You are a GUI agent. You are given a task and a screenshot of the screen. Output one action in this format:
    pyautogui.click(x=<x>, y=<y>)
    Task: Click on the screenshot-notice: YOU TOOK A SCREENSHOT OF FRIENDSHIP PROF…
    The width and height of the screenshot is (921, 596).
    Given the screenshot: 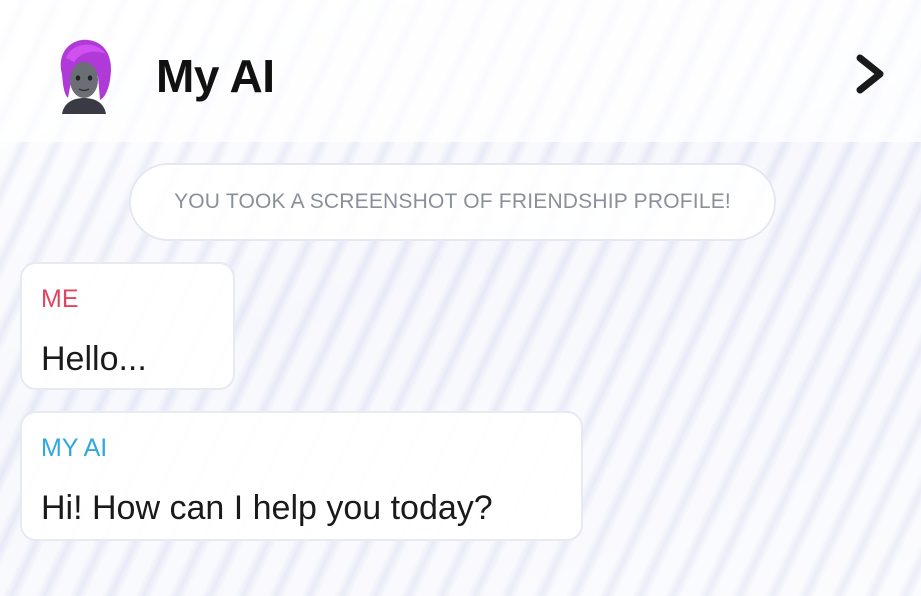 What is the action you would take?
    pyautogui.click(x=452, y=202)
    